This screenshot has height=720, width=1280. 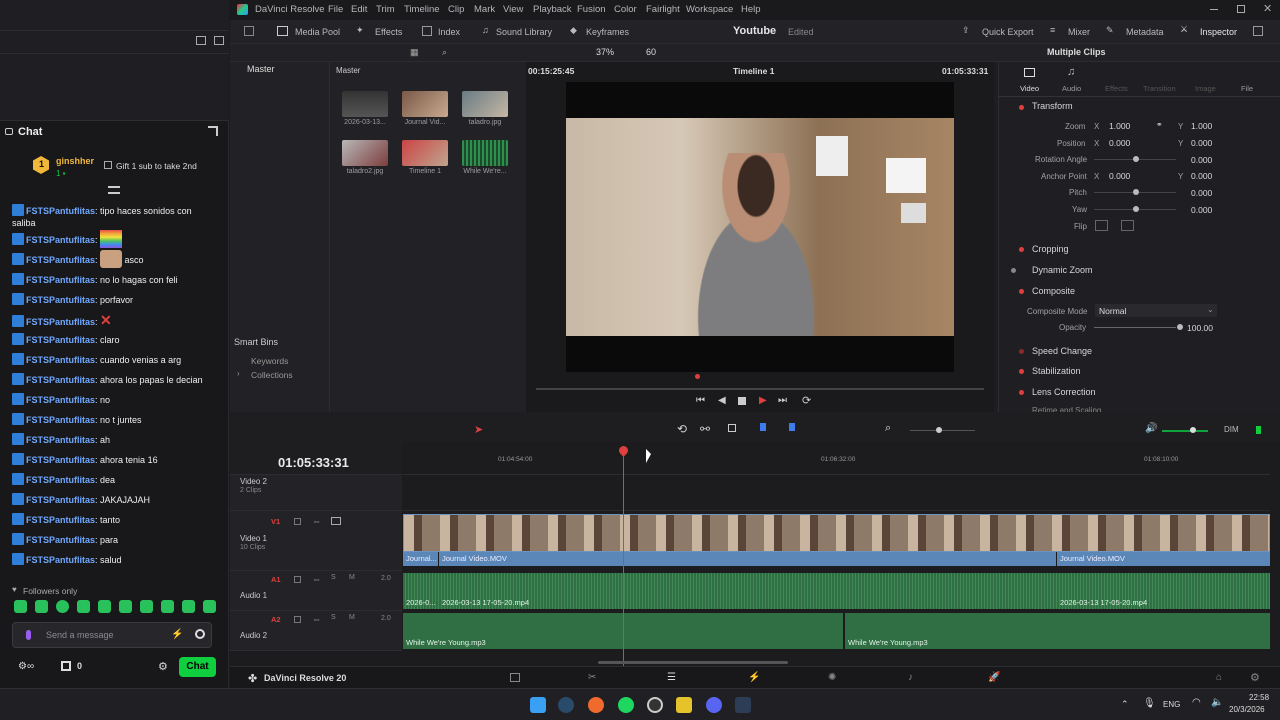 I want to click on volume-knob, so click(x=1193, y=430).